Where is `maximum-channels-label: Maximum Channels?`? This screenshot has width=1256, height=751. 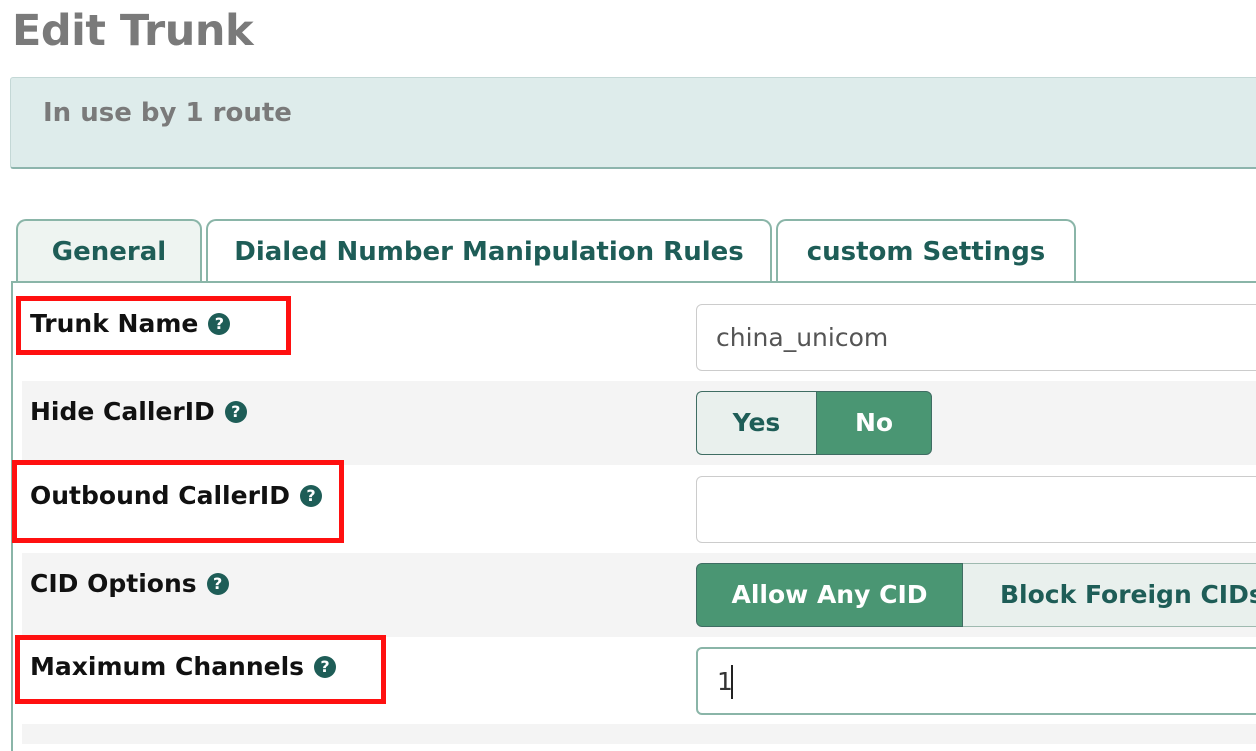
maximum-channels-label: Maximum Channels? is located at coordinates (183, 666).